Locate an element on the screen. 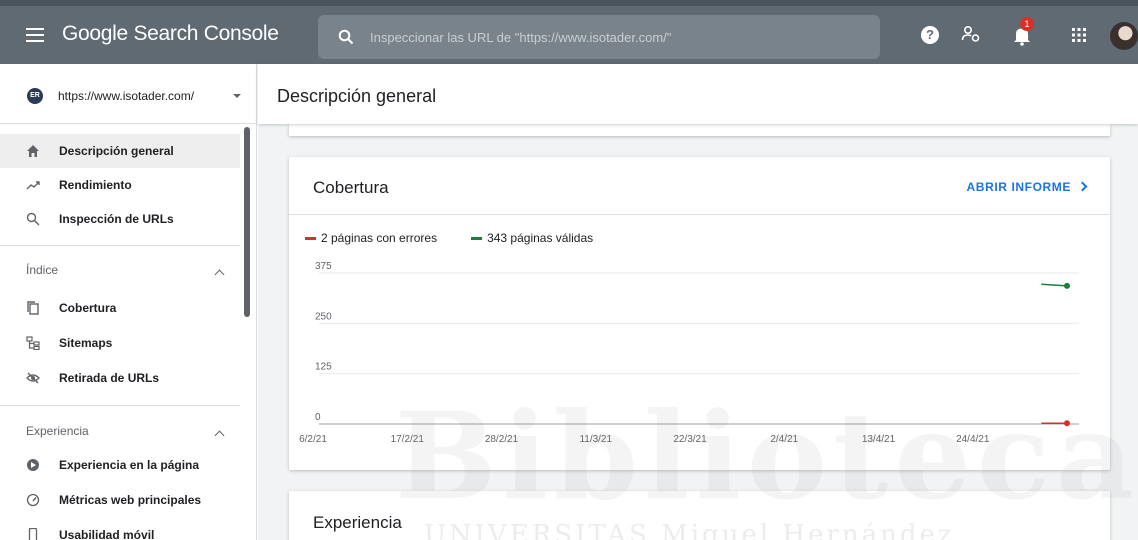 The image size is (1138, 540). card-title: Cobertura is located at coordinates (351, 187).